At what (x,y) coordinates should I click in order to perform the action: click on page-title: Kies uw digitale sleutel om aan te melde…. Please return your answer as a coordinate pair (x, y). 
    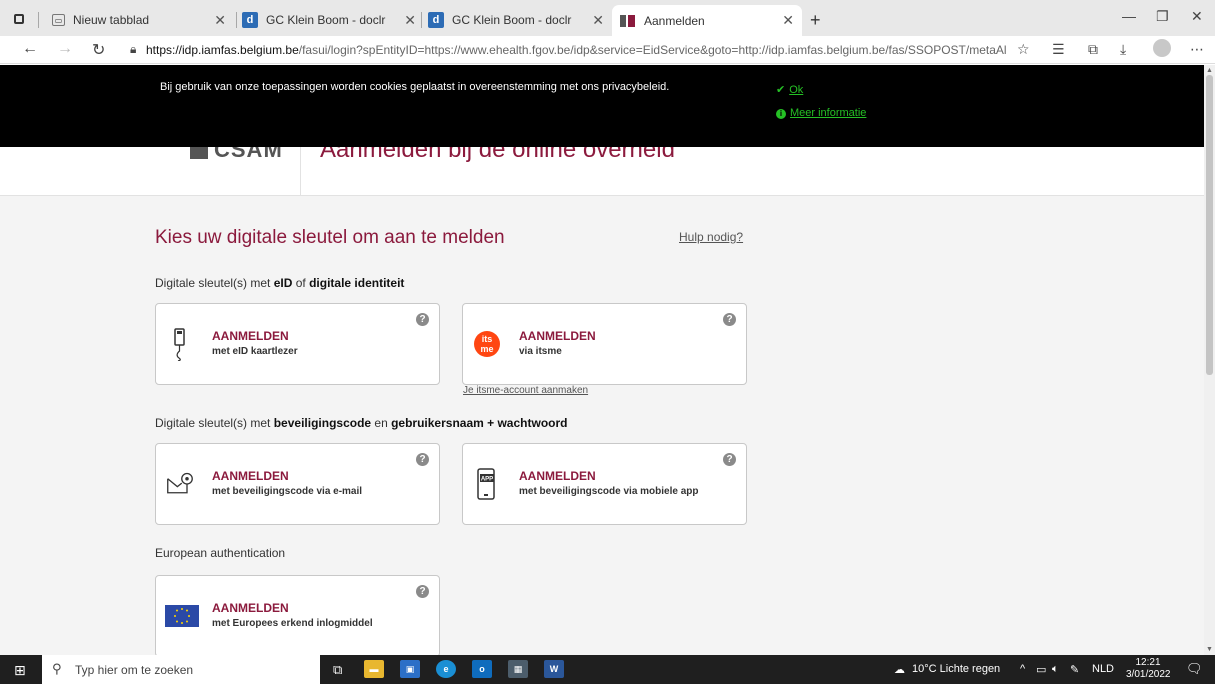
    Looking at the image, I should click on (330, 237).